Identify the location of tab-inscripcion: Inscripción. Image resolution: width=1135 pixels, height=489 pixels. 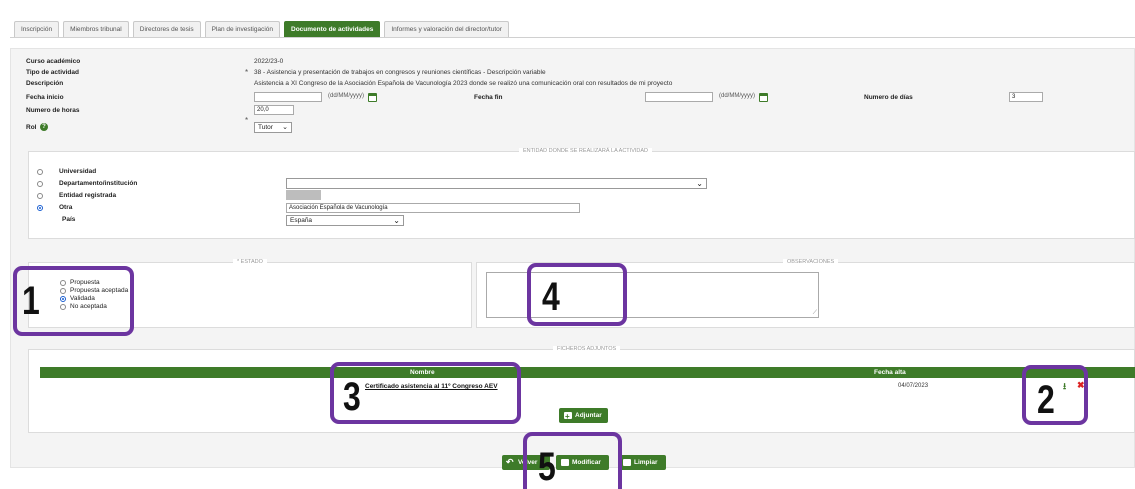
(37, 29).